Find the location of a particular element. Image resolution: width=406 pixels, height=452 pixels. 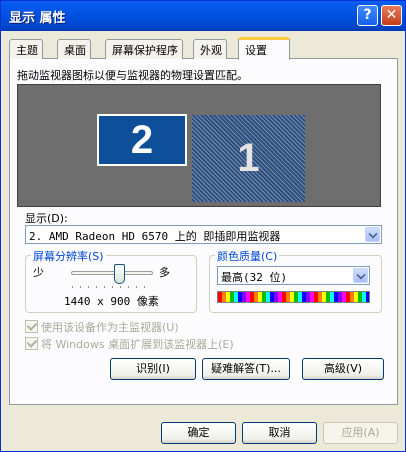

extend-desktop-label: 将 Windows 桌面扩展到该监视器上(E) is located at coordinates (137, 344).